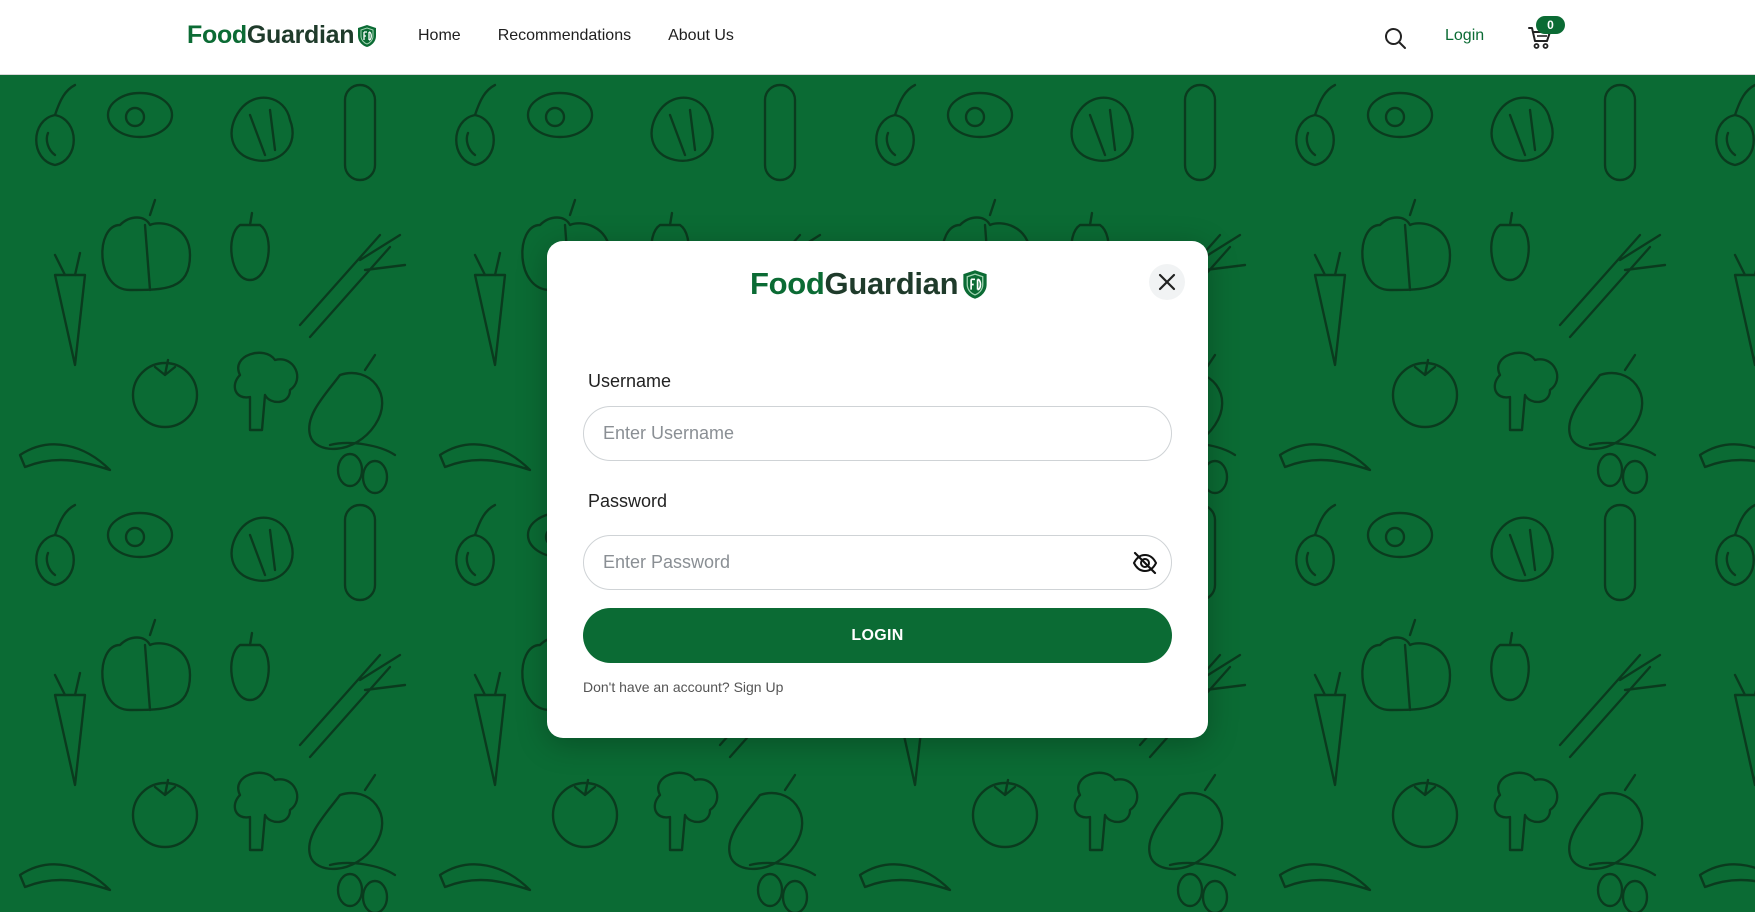 The width and height of the screenshot is (1755, 912). What do you see at coordinates (1145, 563) in the screenshot?
I see `eye-off-icon` at bounding box center [1145, 563].